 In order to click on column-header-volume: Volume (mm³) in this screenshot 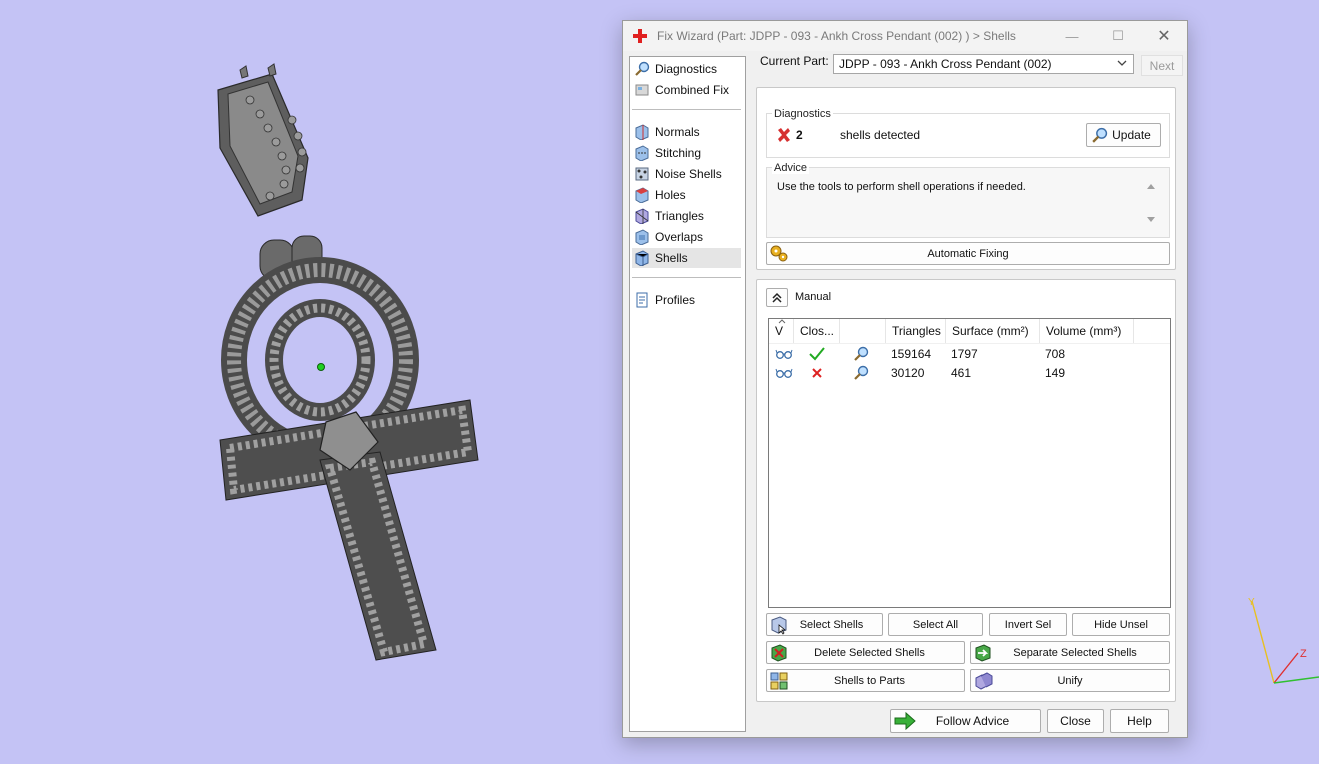, I will do `click(1087, 331)`.